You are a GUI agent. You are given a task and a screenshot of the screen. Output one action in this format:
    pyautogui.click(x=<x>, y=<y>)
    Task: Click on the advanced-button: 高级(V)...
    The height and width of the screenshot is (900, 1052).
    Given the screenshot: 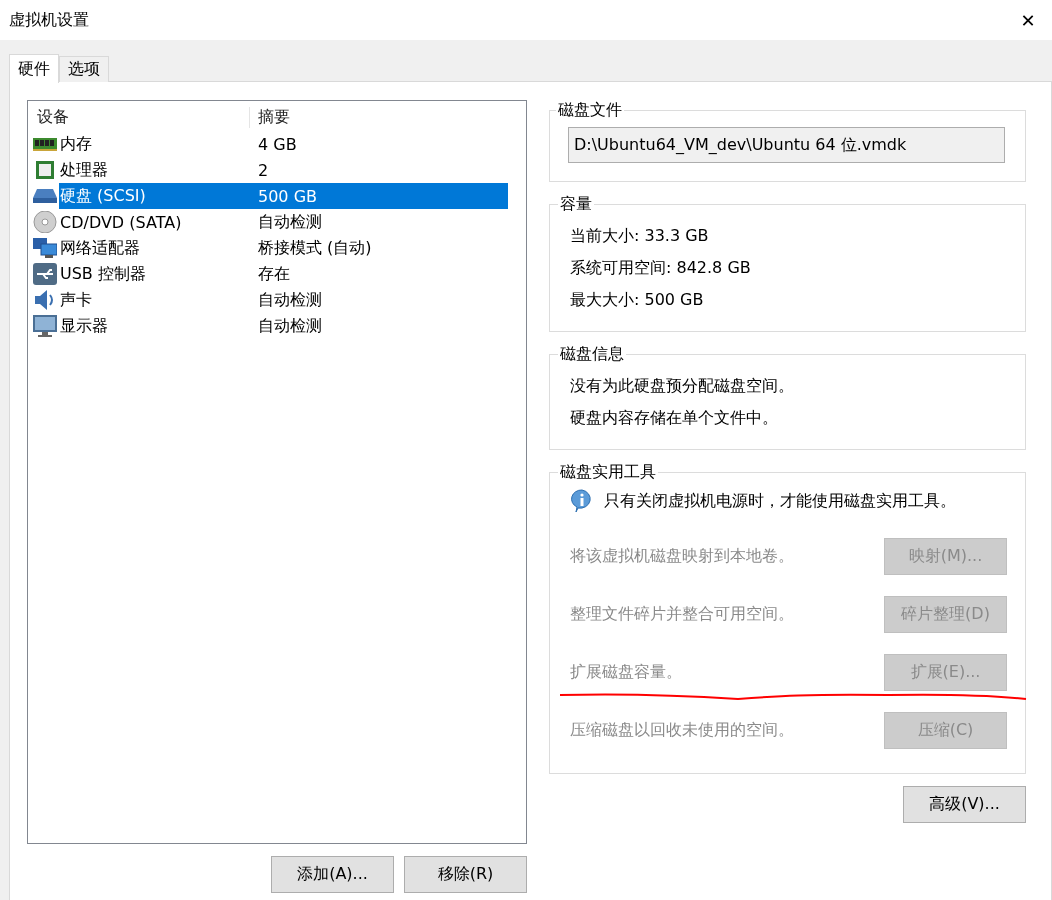 What is the action you would take?
    pyautogui.click(x=964, y=804)
    